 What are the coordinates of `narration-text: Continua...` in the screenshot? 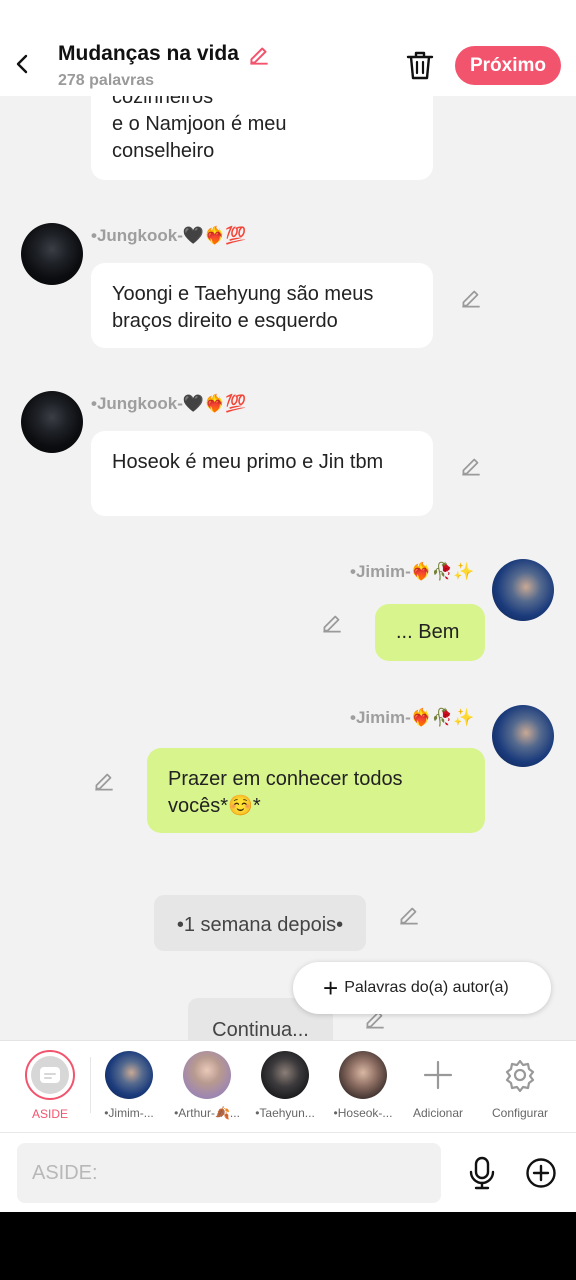 It's located at (260, 1030).